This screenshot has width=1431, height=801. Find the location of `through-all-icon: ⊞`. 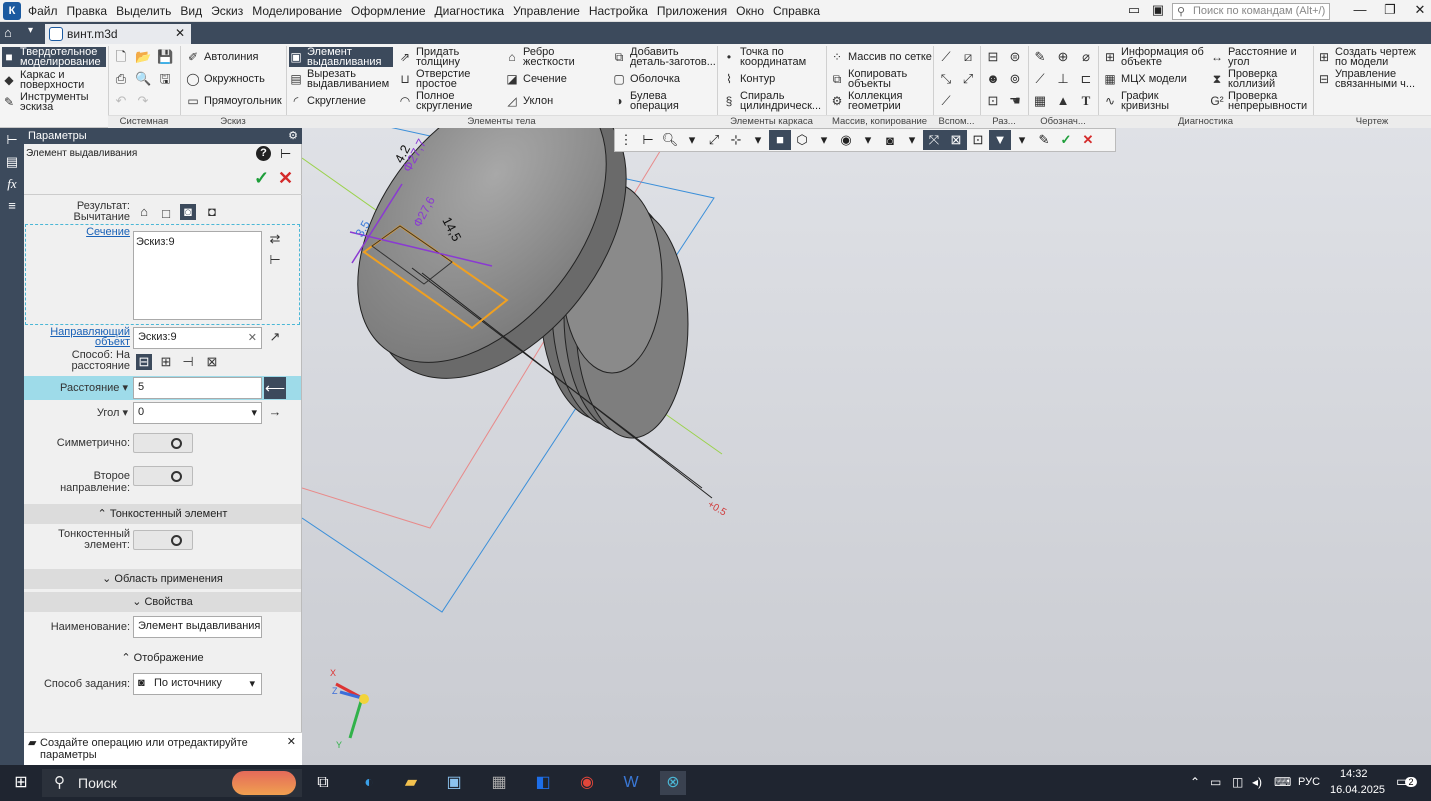

through-all-icon: ⊞ is located at coordinates (166, 362).